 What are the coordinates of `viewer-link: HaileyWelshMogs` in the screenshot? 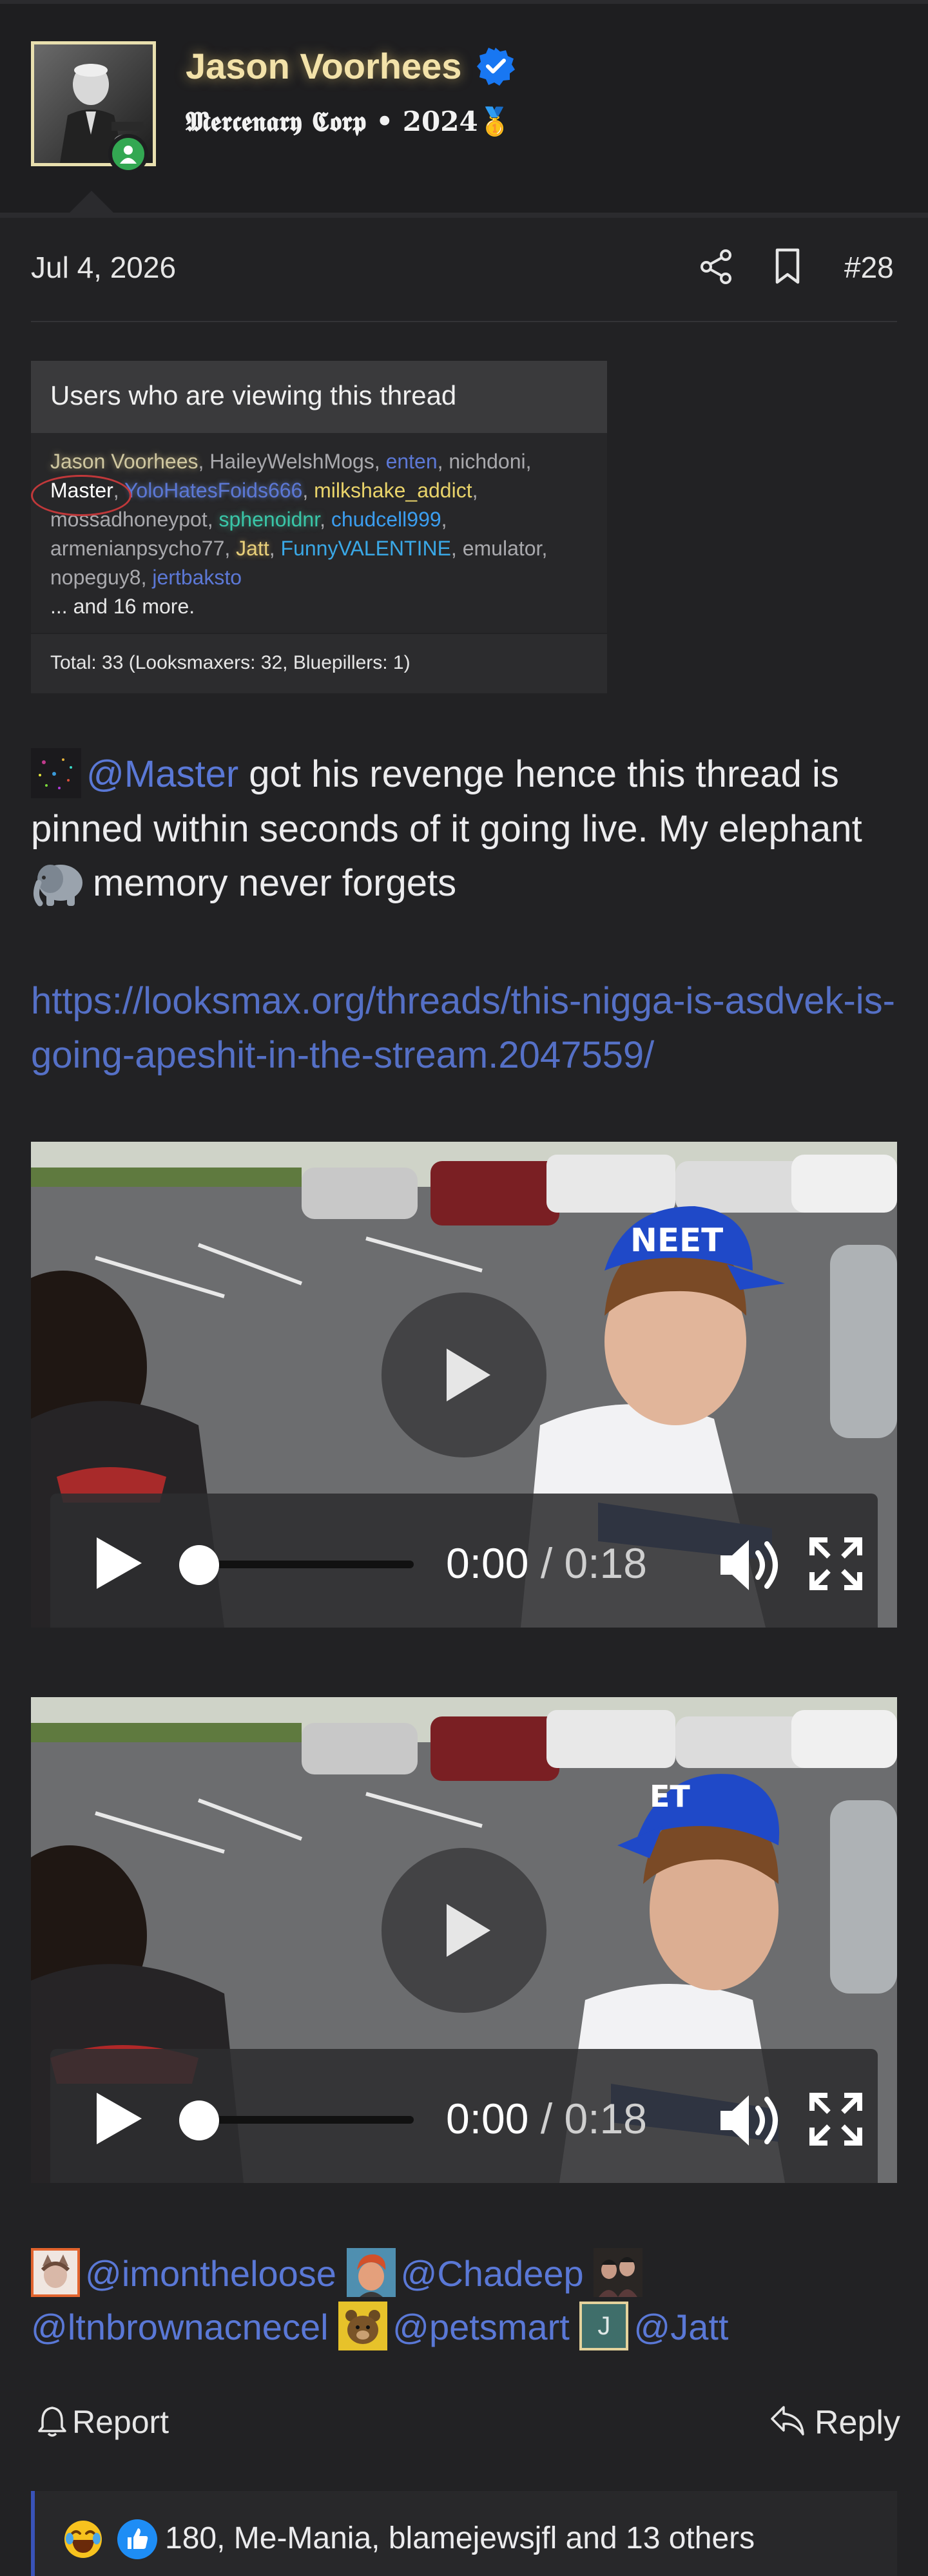 It's located at (292, 462).